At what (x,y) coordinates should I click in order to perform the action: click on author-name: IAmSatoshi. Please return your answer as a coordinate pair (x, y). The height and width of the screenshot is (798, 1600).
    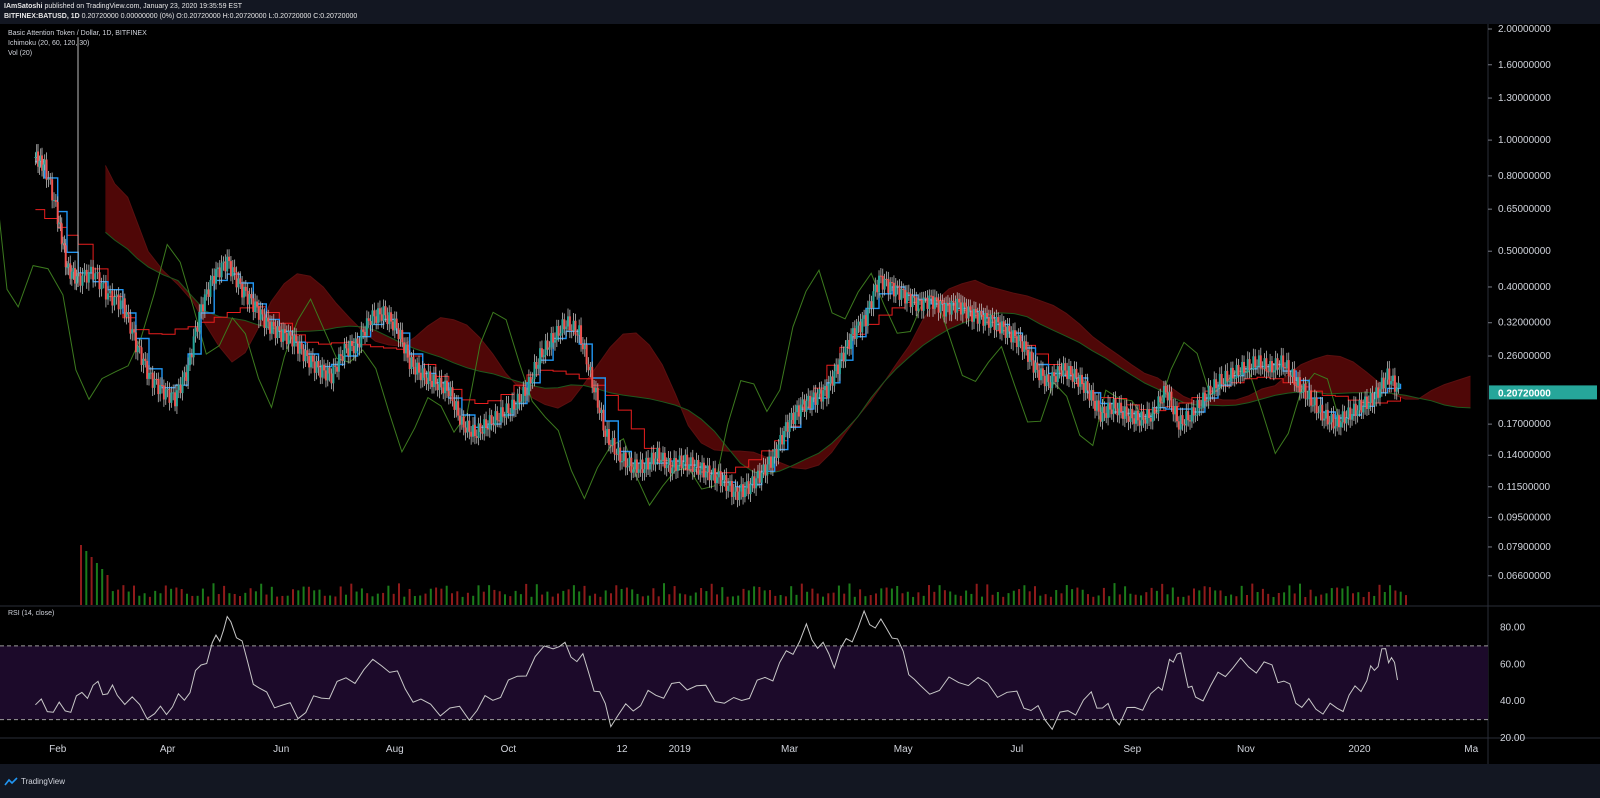
    Looking at the image, I should click on (23, 6).